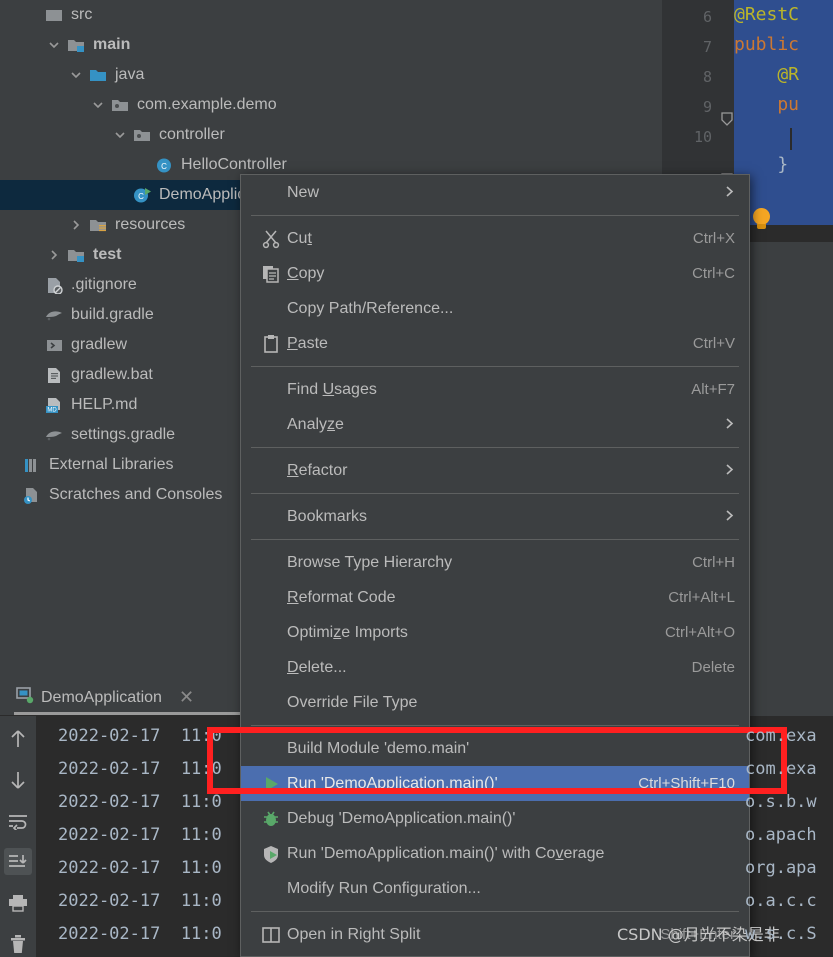  Describe the element at coordinates (767, 44) in the screenshot. I see `code-line-7: public` at that location.